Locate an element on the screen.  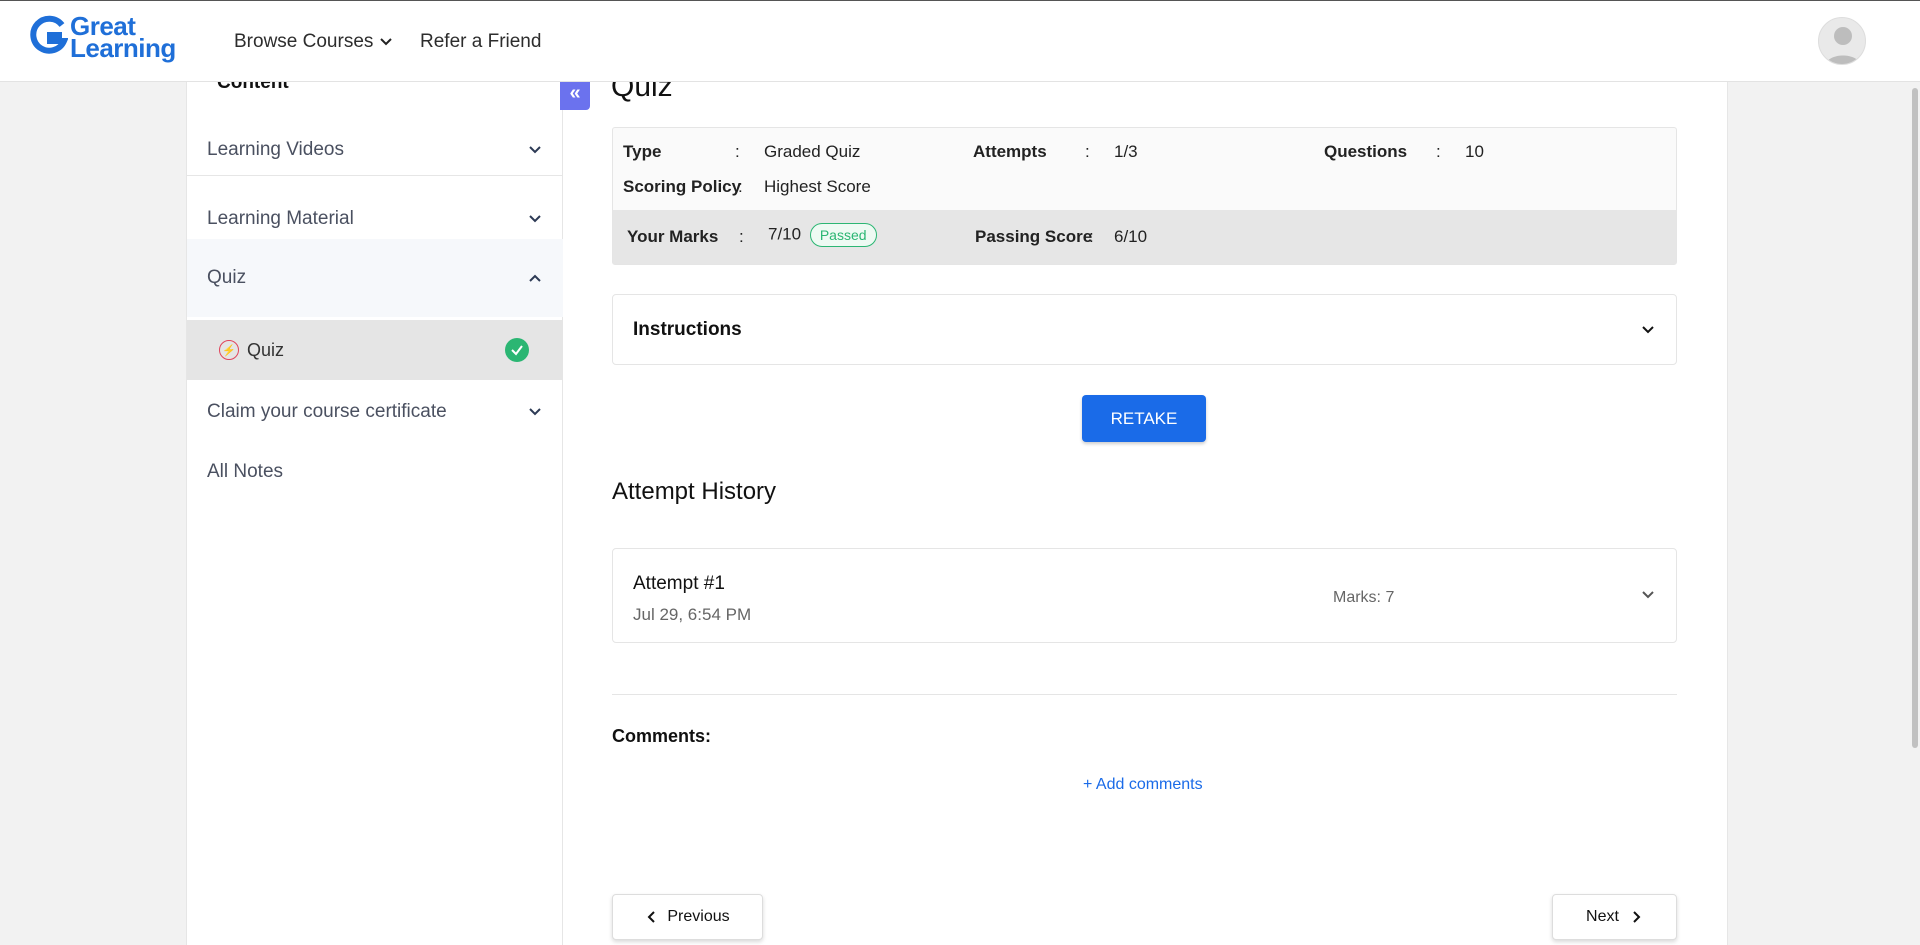
chevron-left-icon is located at coordinates (651, 917).